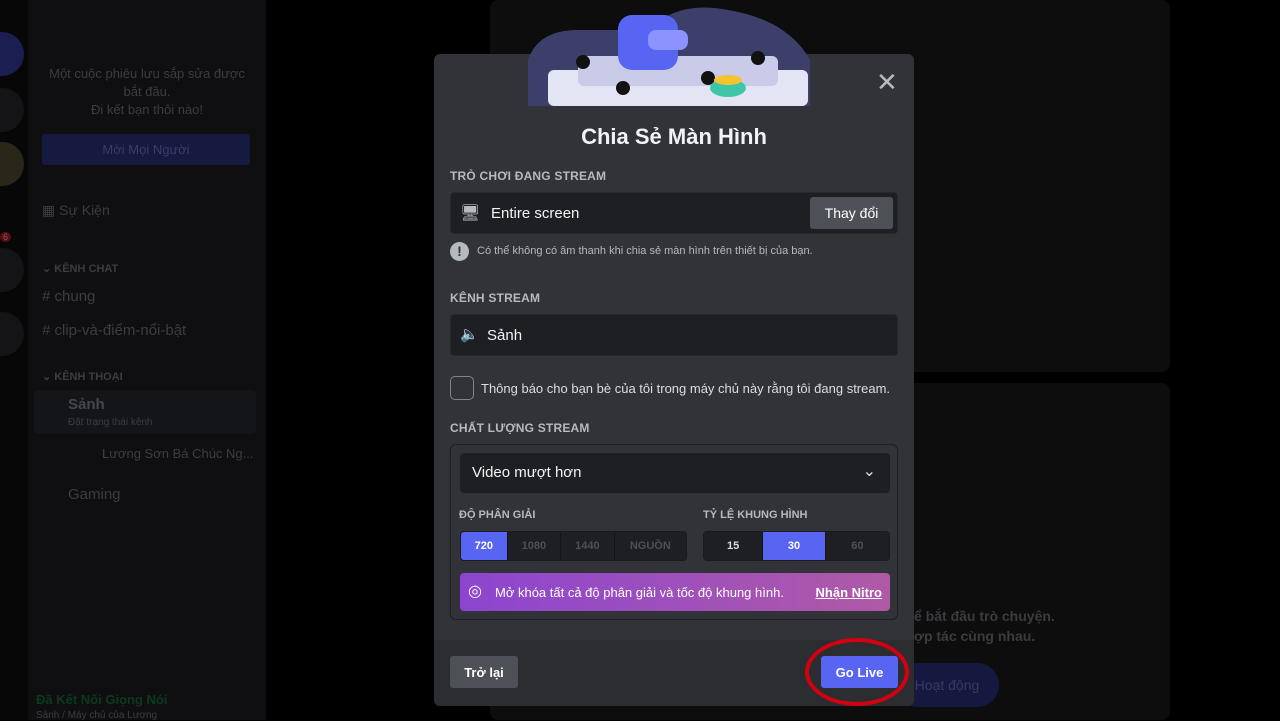 This screenshot has height=721, width=1280. What do you see at coordinates (6, 237) in the screenshot?
I see `mention-badge: 6` at bounding box center [6, 237].